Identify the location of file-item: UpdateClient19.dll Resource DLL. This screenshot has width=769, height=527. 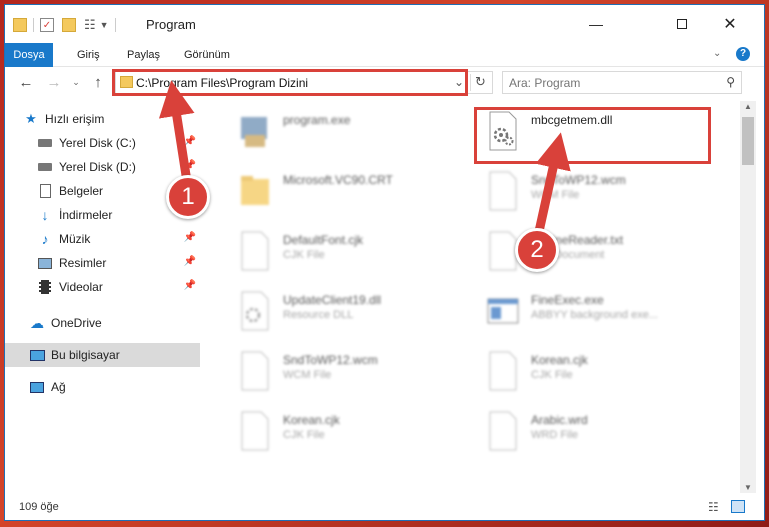
(343, 311).